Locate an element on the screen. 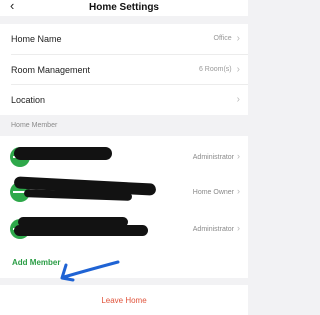  annotation-arrow-icon is located at coordinates (90, 271).